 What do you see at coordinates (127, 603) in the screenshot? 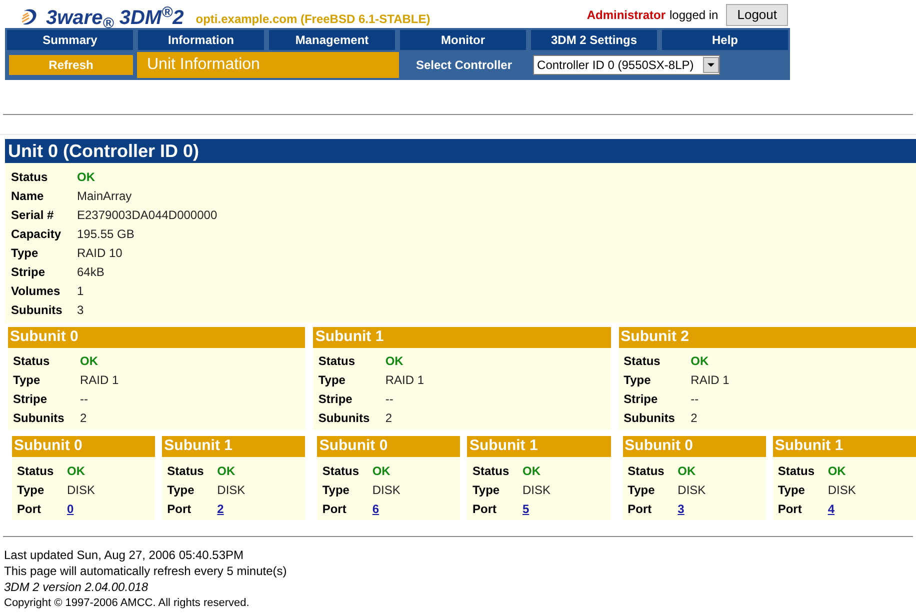
I see `copyright-text: Copyright © 1997-2006 AMCC. All rights reserved.` at bounding box center [127, 603].